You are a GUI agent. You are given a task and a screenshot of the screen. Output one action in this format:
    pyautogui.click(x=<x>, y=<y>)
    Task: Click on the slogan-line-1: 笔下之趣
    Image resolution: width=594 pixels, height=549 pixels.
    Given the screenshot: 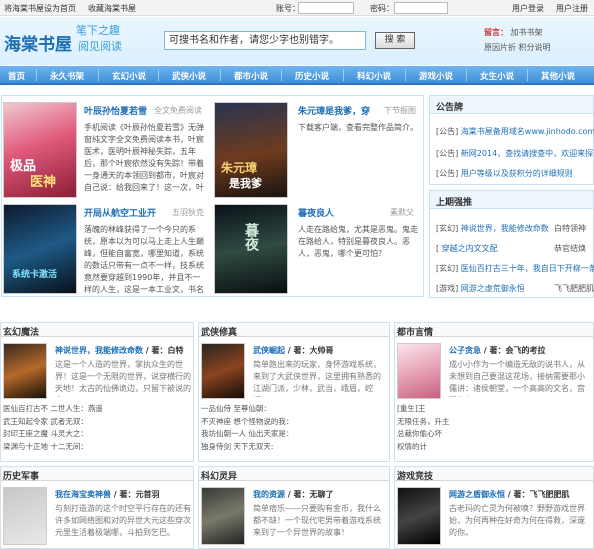 What is the action you would take?
    pyautogui.click(x=98, y=30)
    